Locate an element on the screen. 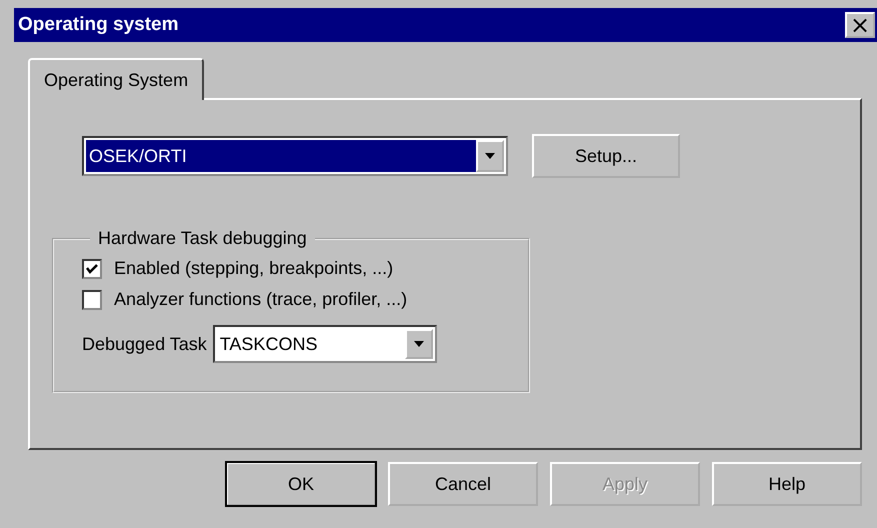 Image resolution: width=877 pixels, height=528 pixels. os-dropdown: OSEK/ORTI is located at coordinates (295, 156).